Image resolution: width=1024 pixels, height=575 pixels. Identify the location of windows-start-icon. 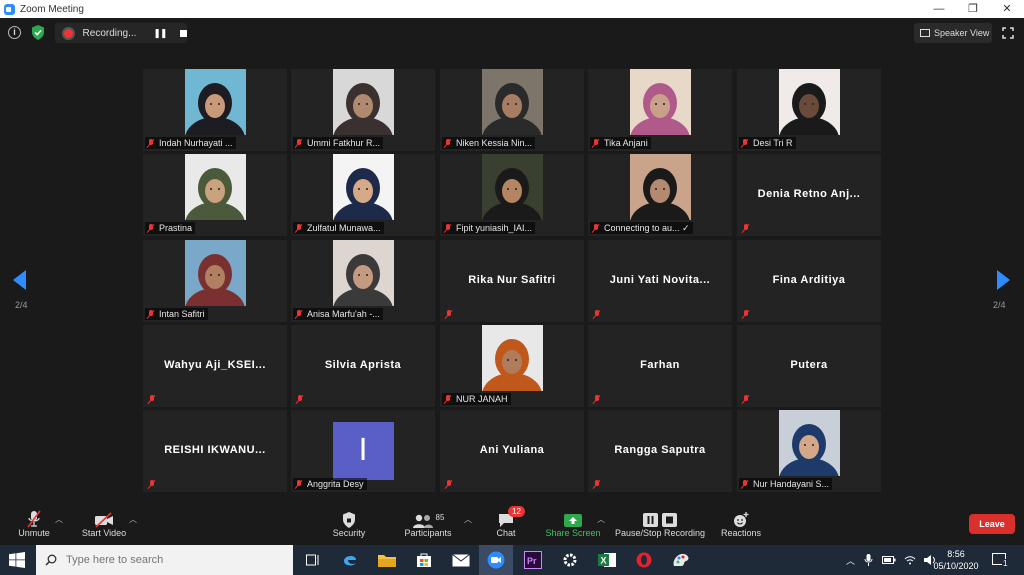
(17, 560).